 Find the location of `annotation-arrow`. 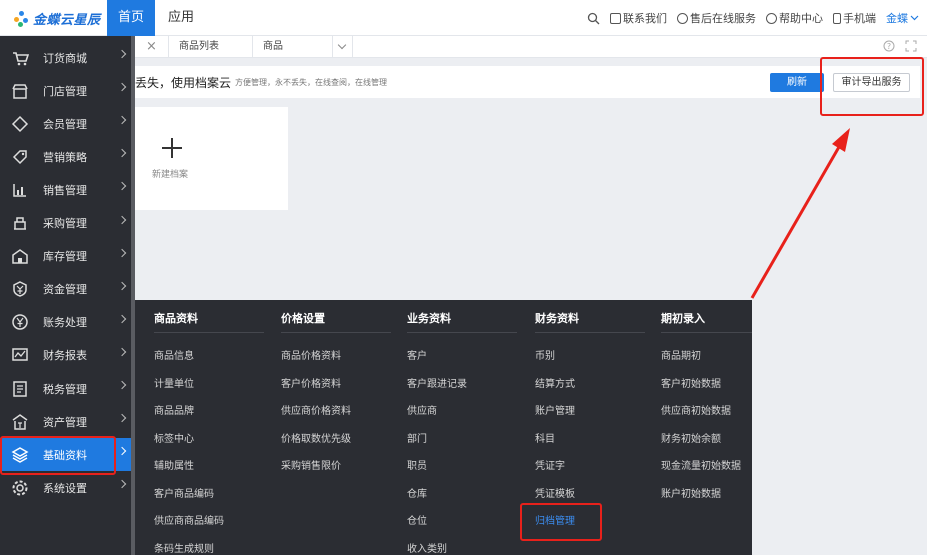

annotation-arrow is located at coordinates (800, 213).